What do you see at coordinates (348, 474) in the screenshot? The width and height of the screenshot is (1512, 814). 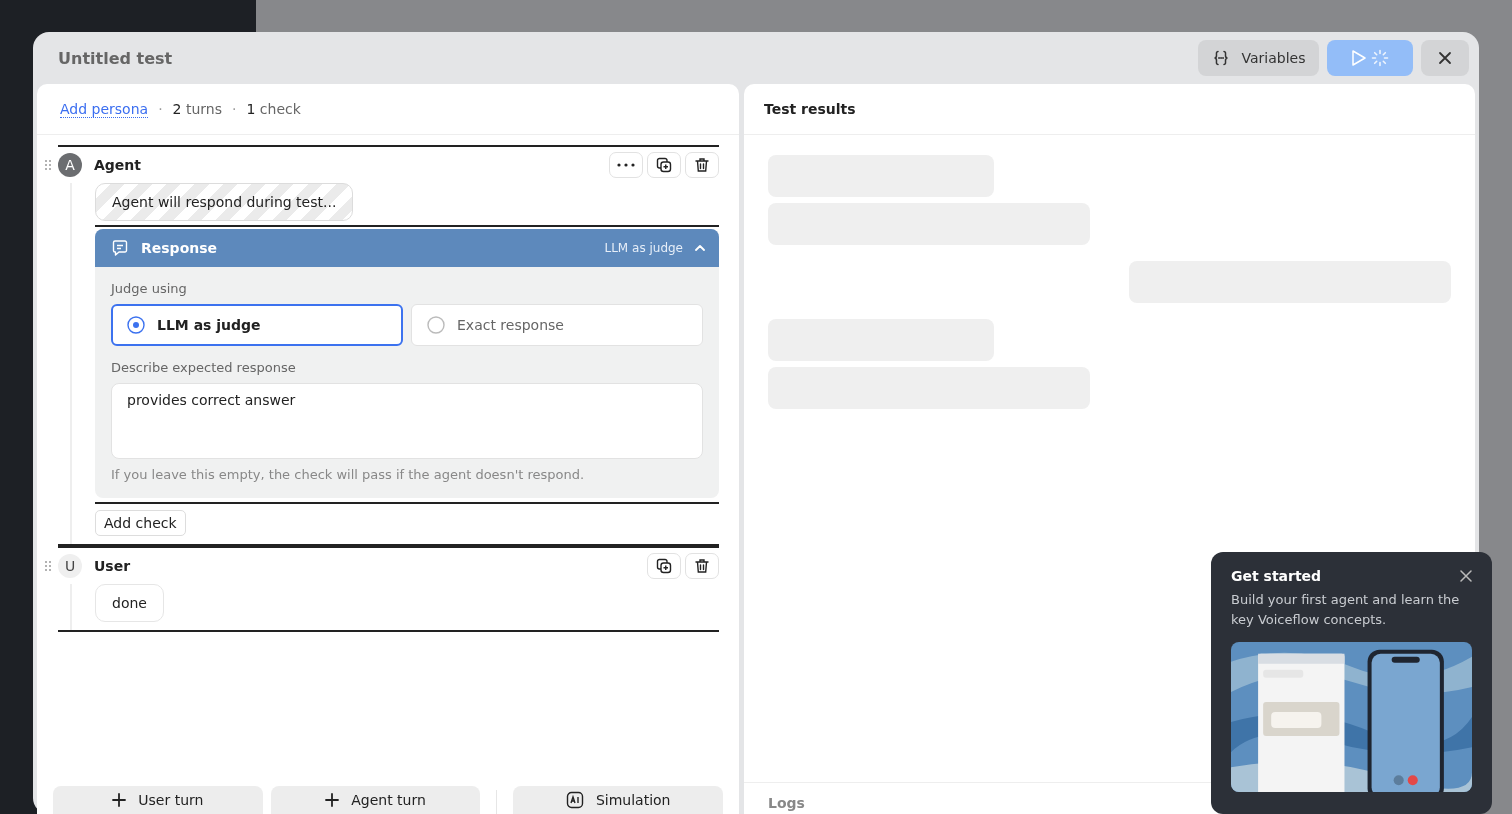 I see `hint-text: If you leave this empty, the check will pass if the agent doesn't respond.` at bounding box center [348, 474].